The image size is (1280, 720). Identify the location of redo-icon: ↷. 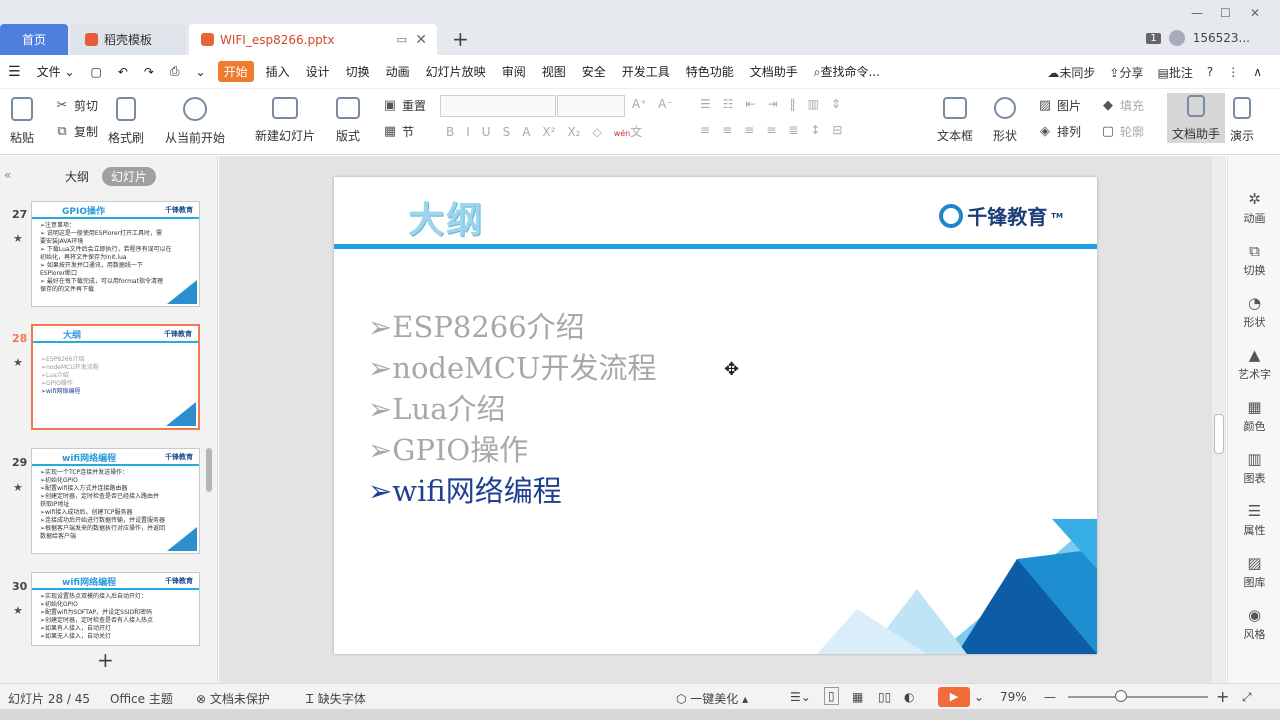
(149, 72).